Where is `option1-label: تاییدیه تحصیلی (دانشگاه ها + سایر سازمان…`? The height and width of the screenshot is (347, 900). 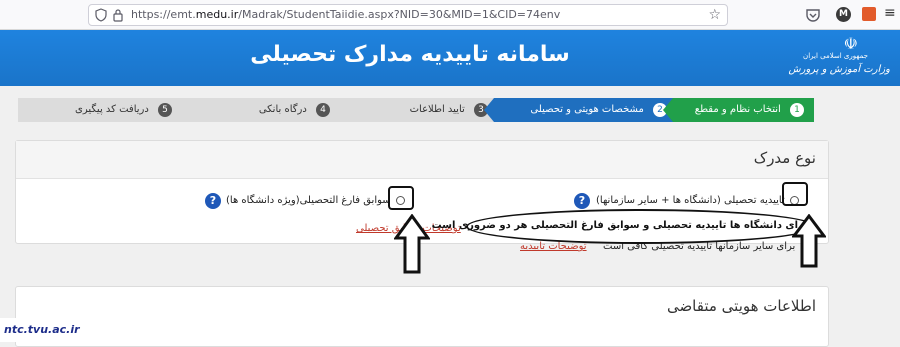 option1-label: تاییدیه تحصیلی (دانشگاه ها + سایر سازمان… is located at coordinates (690, 200).